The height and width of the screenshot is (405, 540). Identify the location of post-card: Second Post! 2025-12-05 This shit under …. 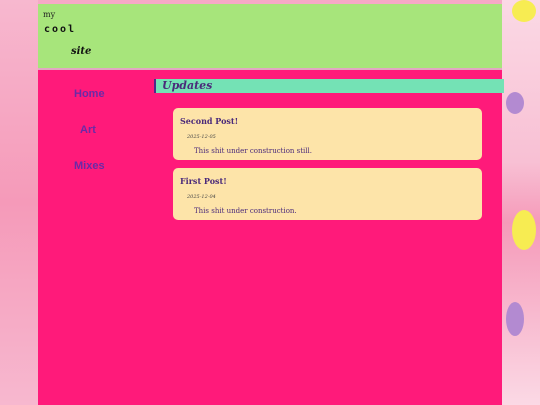
(327, 134).